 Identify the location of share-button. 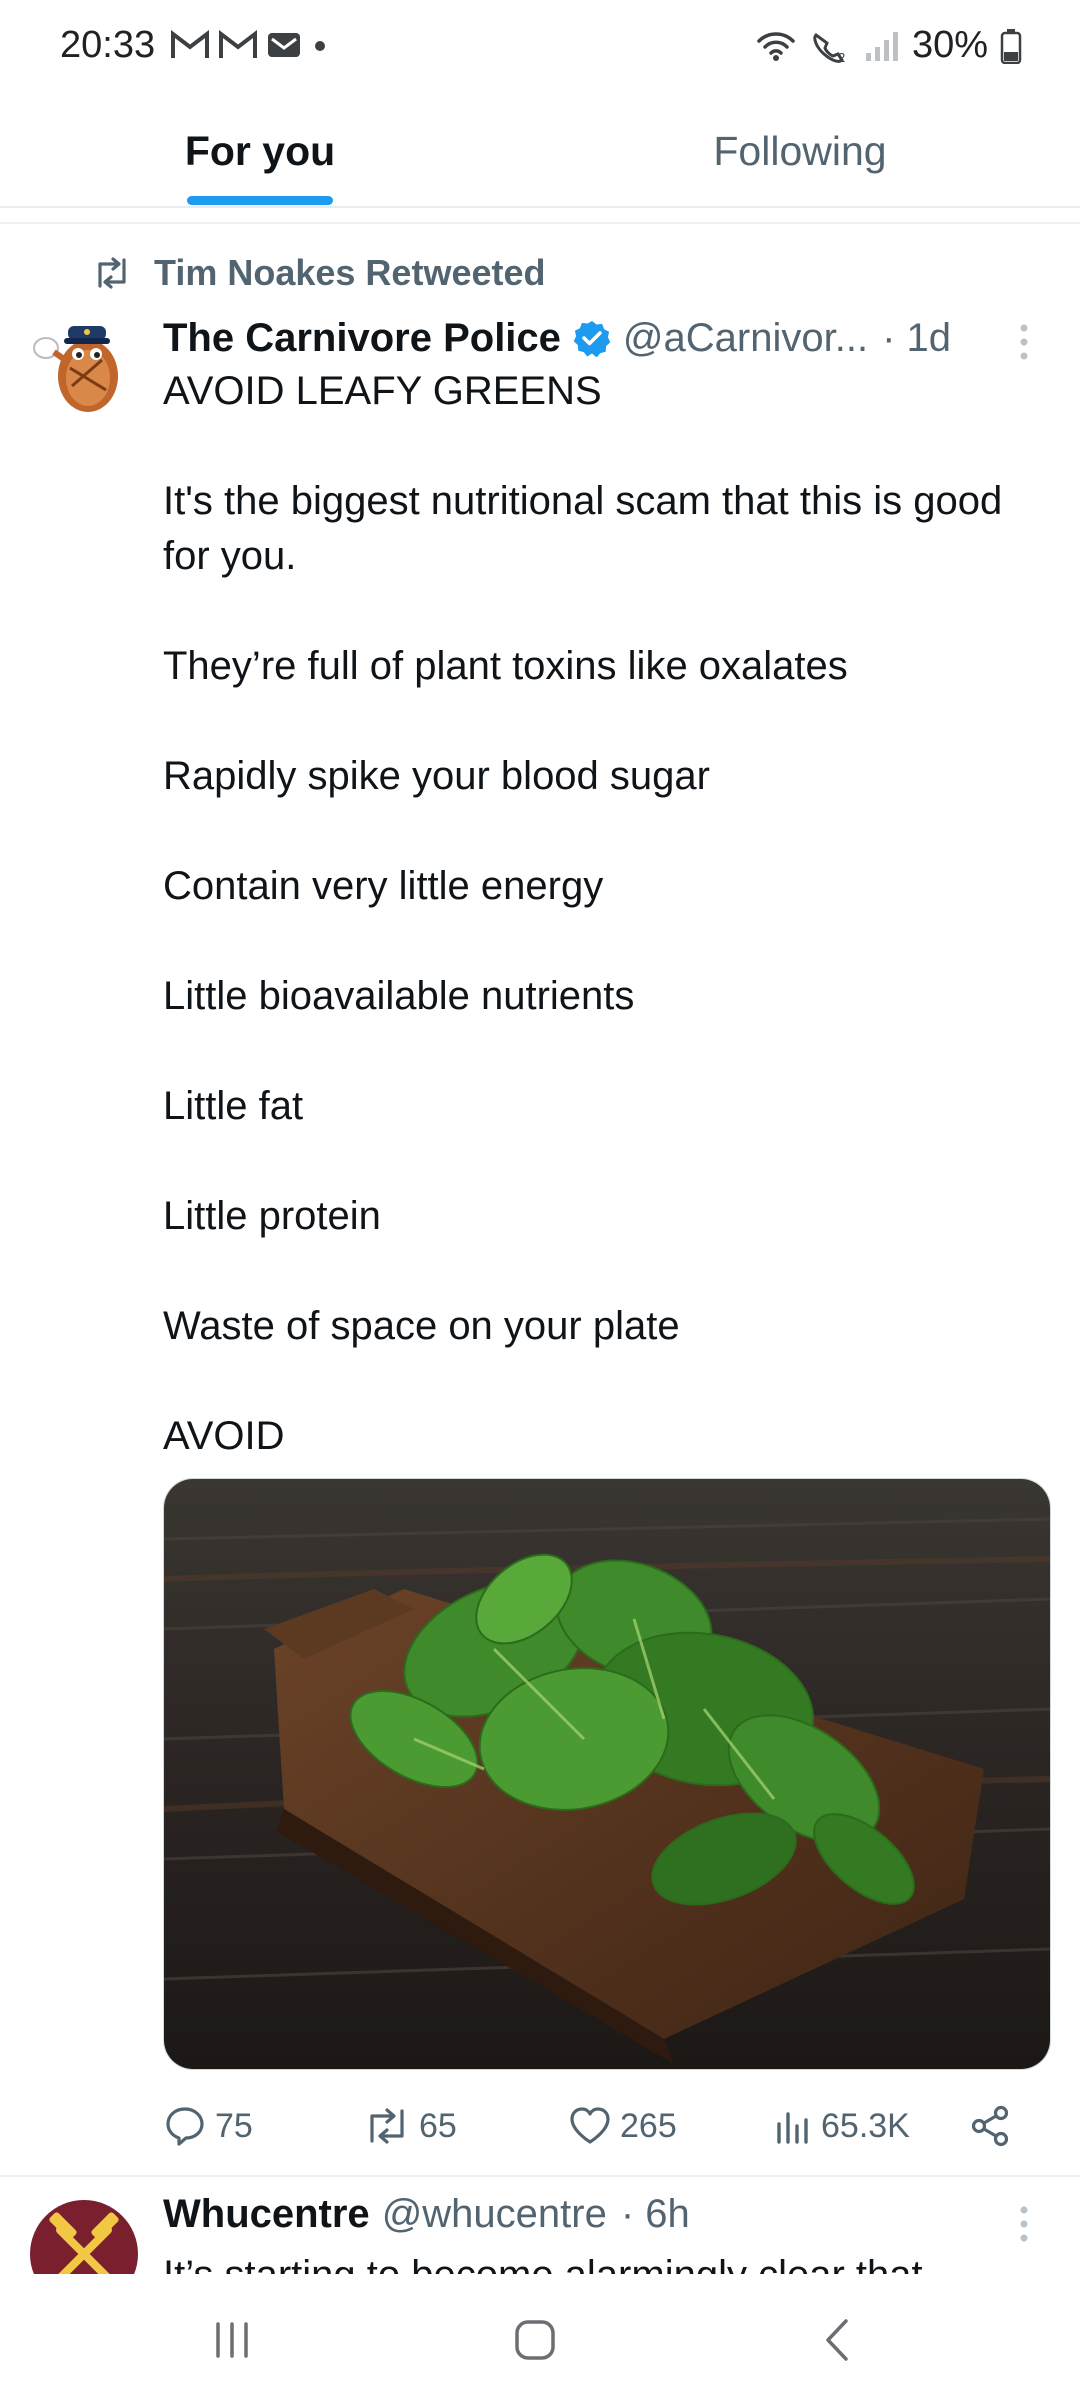
(990, 2126).